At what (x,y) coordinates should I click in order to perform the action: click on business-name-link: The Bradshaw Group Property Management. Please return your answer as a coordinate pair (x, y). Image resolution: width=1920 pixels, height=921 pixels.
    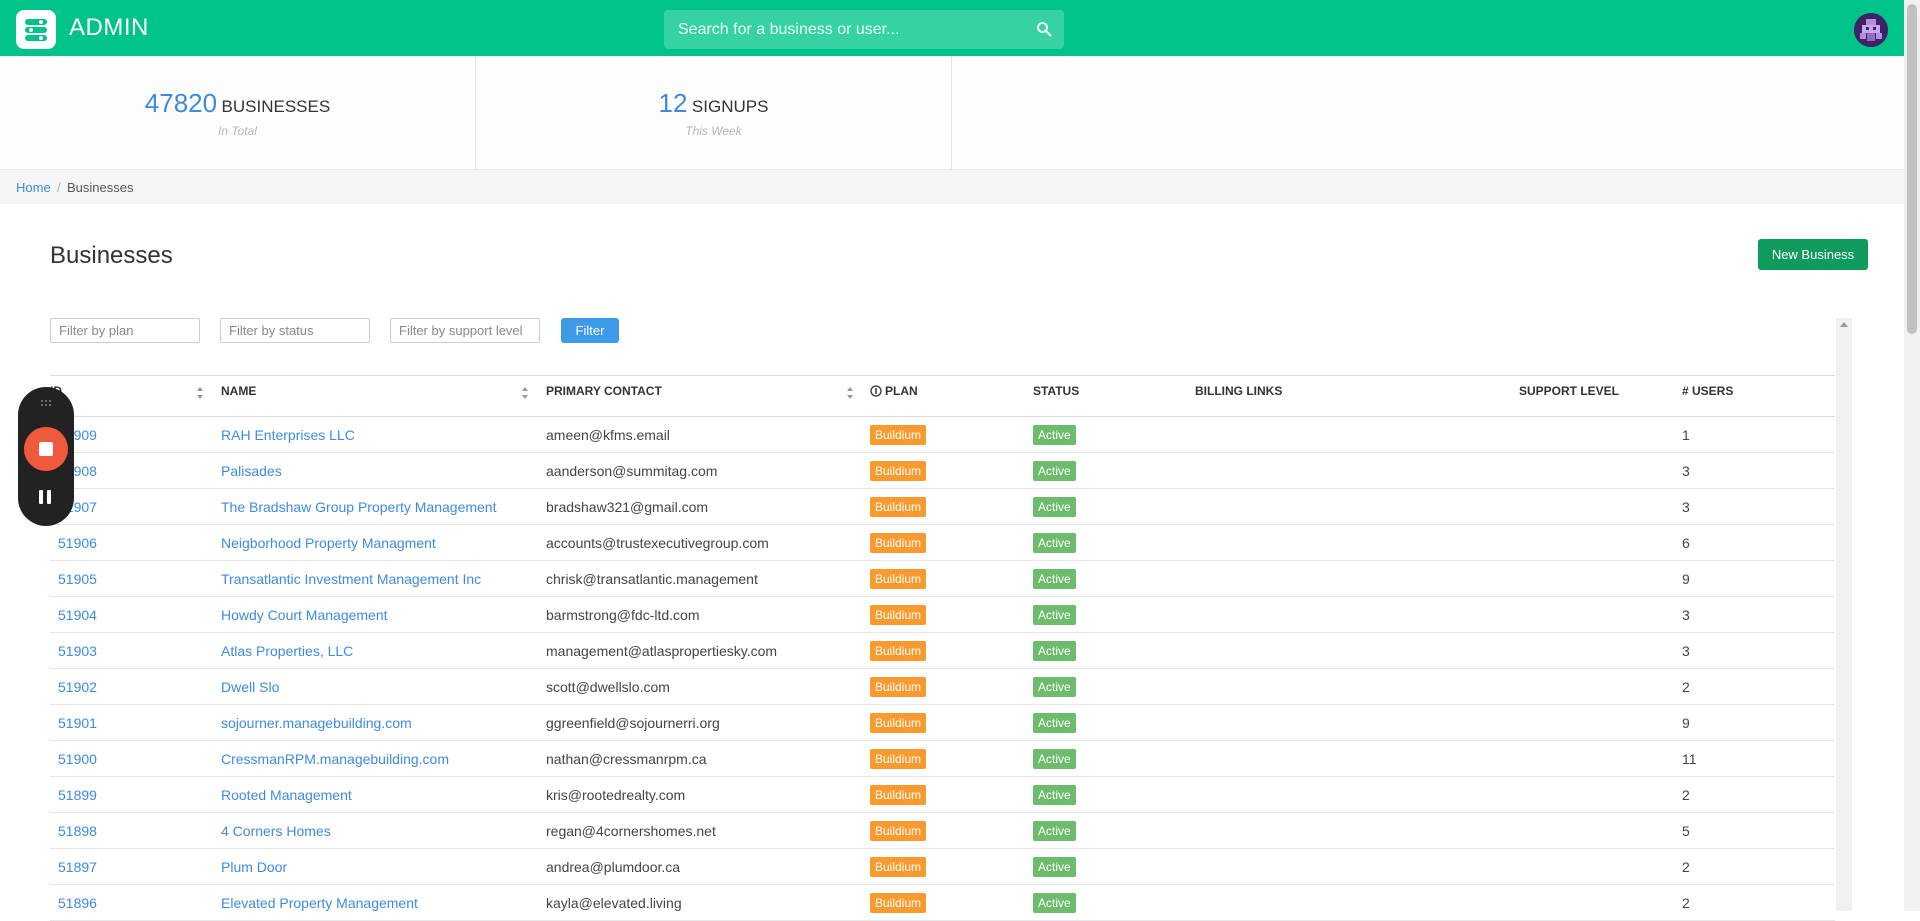
    Looking at the image, I should click on (358, 507).